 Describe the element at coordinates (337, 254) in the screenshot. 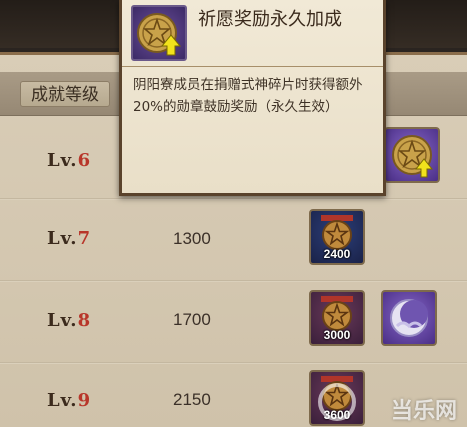

I see `reward-count: 2400` at that location.